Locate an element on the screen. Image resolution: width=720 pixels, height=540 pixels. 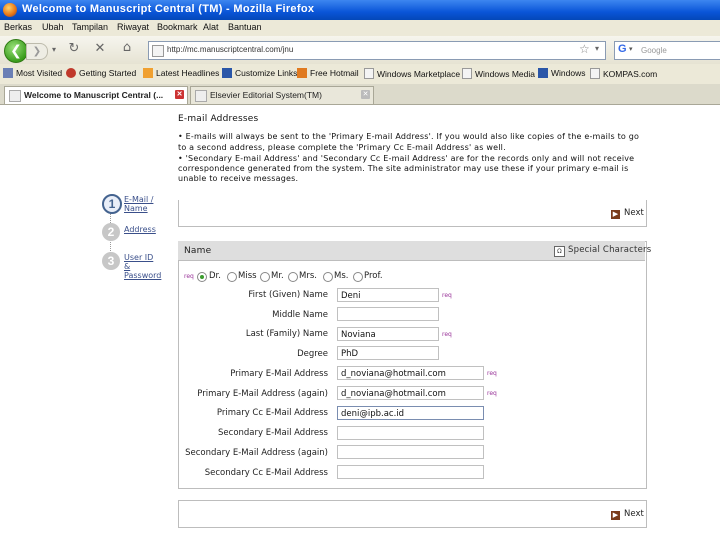
google-icon: G is located at coordinates (622, 49).